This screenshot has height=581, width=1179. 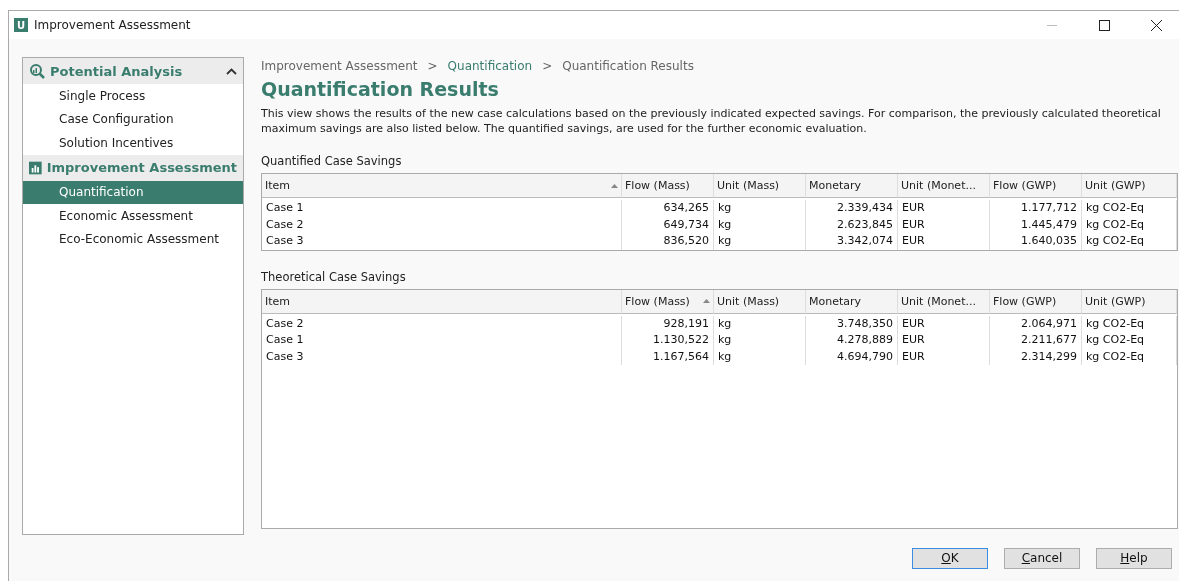 What do you see at coordinates (133, 192) in the screenshot?
I see `nav-item: Quantification` at bounding box center [133, 192].